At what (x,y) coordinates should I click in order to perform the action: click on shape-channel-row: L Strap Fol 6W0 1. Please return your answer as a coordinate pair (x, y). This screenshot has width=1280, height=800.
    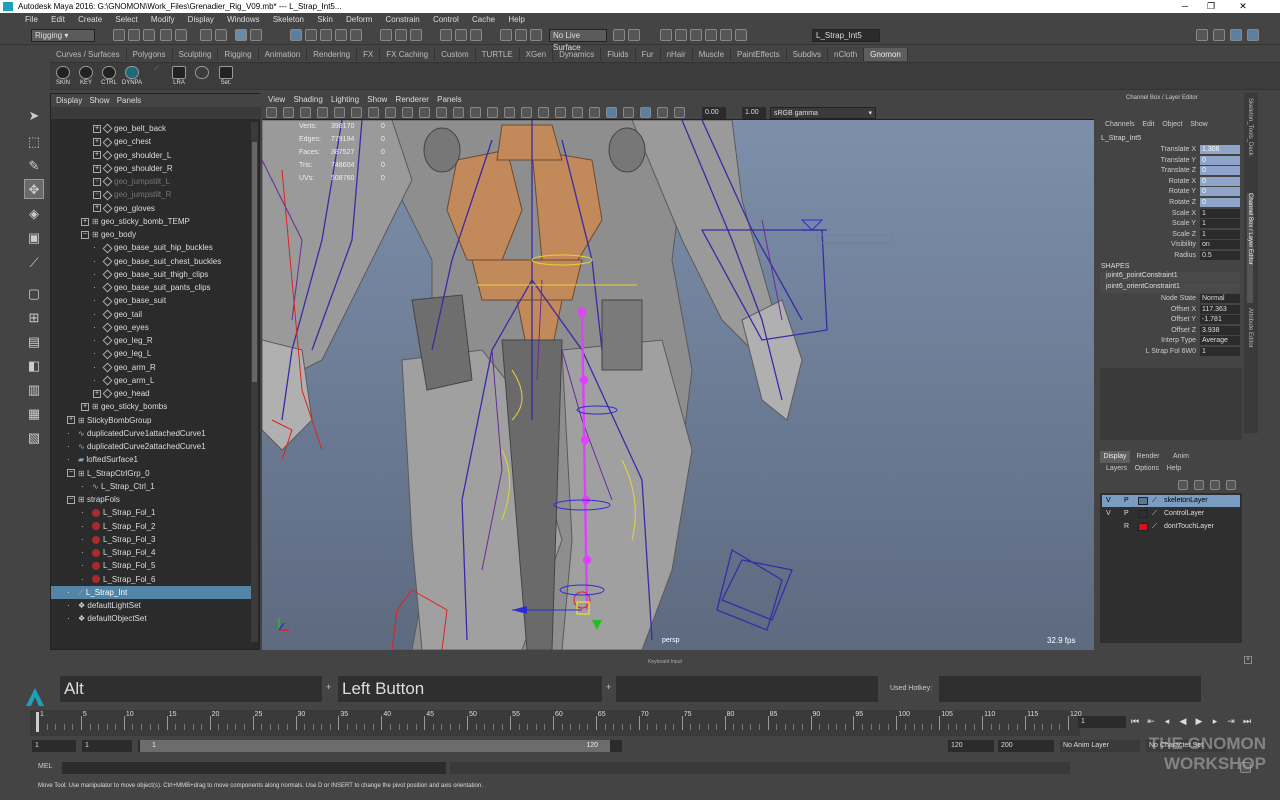
    Looking at the image, I should click on (1171, 352).